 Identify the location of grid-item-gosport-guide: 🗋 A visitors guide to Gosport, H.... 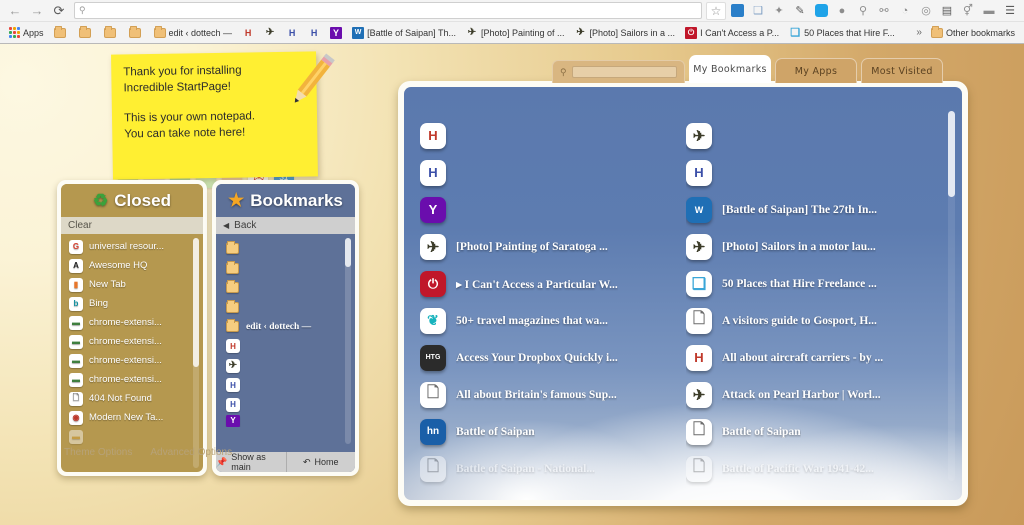
(816, 320).